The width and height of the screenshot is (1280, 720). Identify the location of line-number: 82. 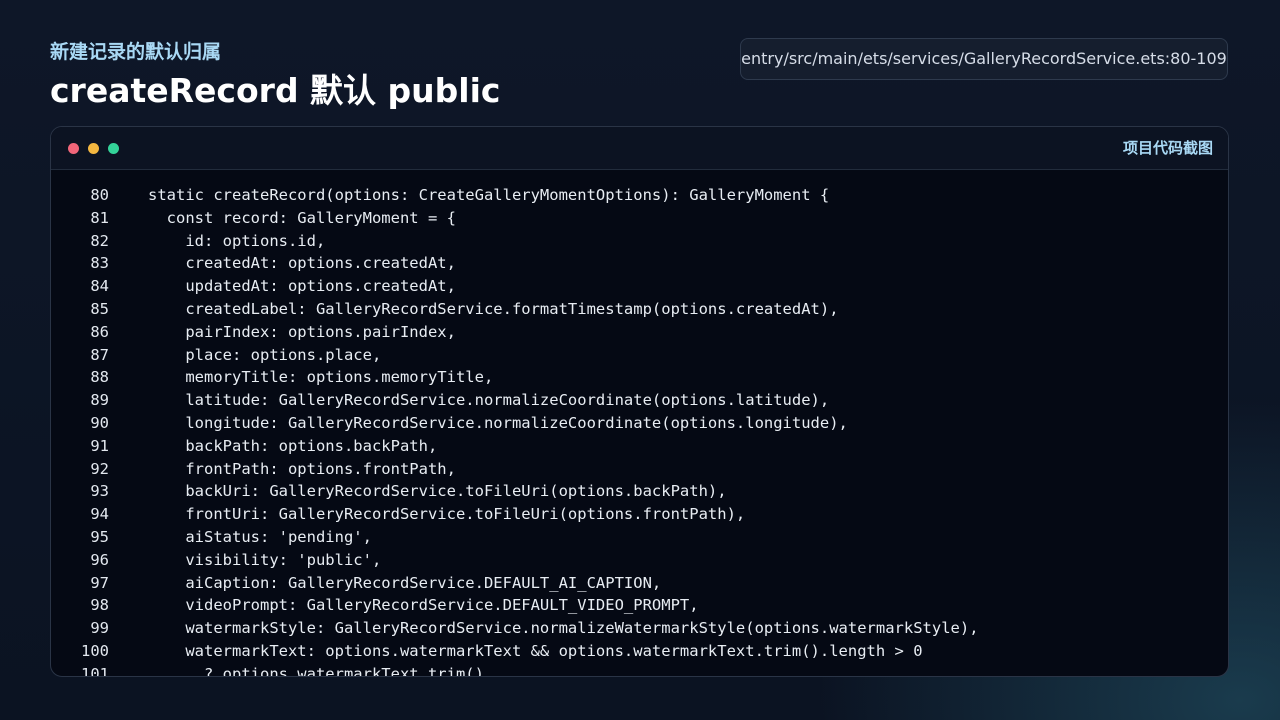
(99, 240).